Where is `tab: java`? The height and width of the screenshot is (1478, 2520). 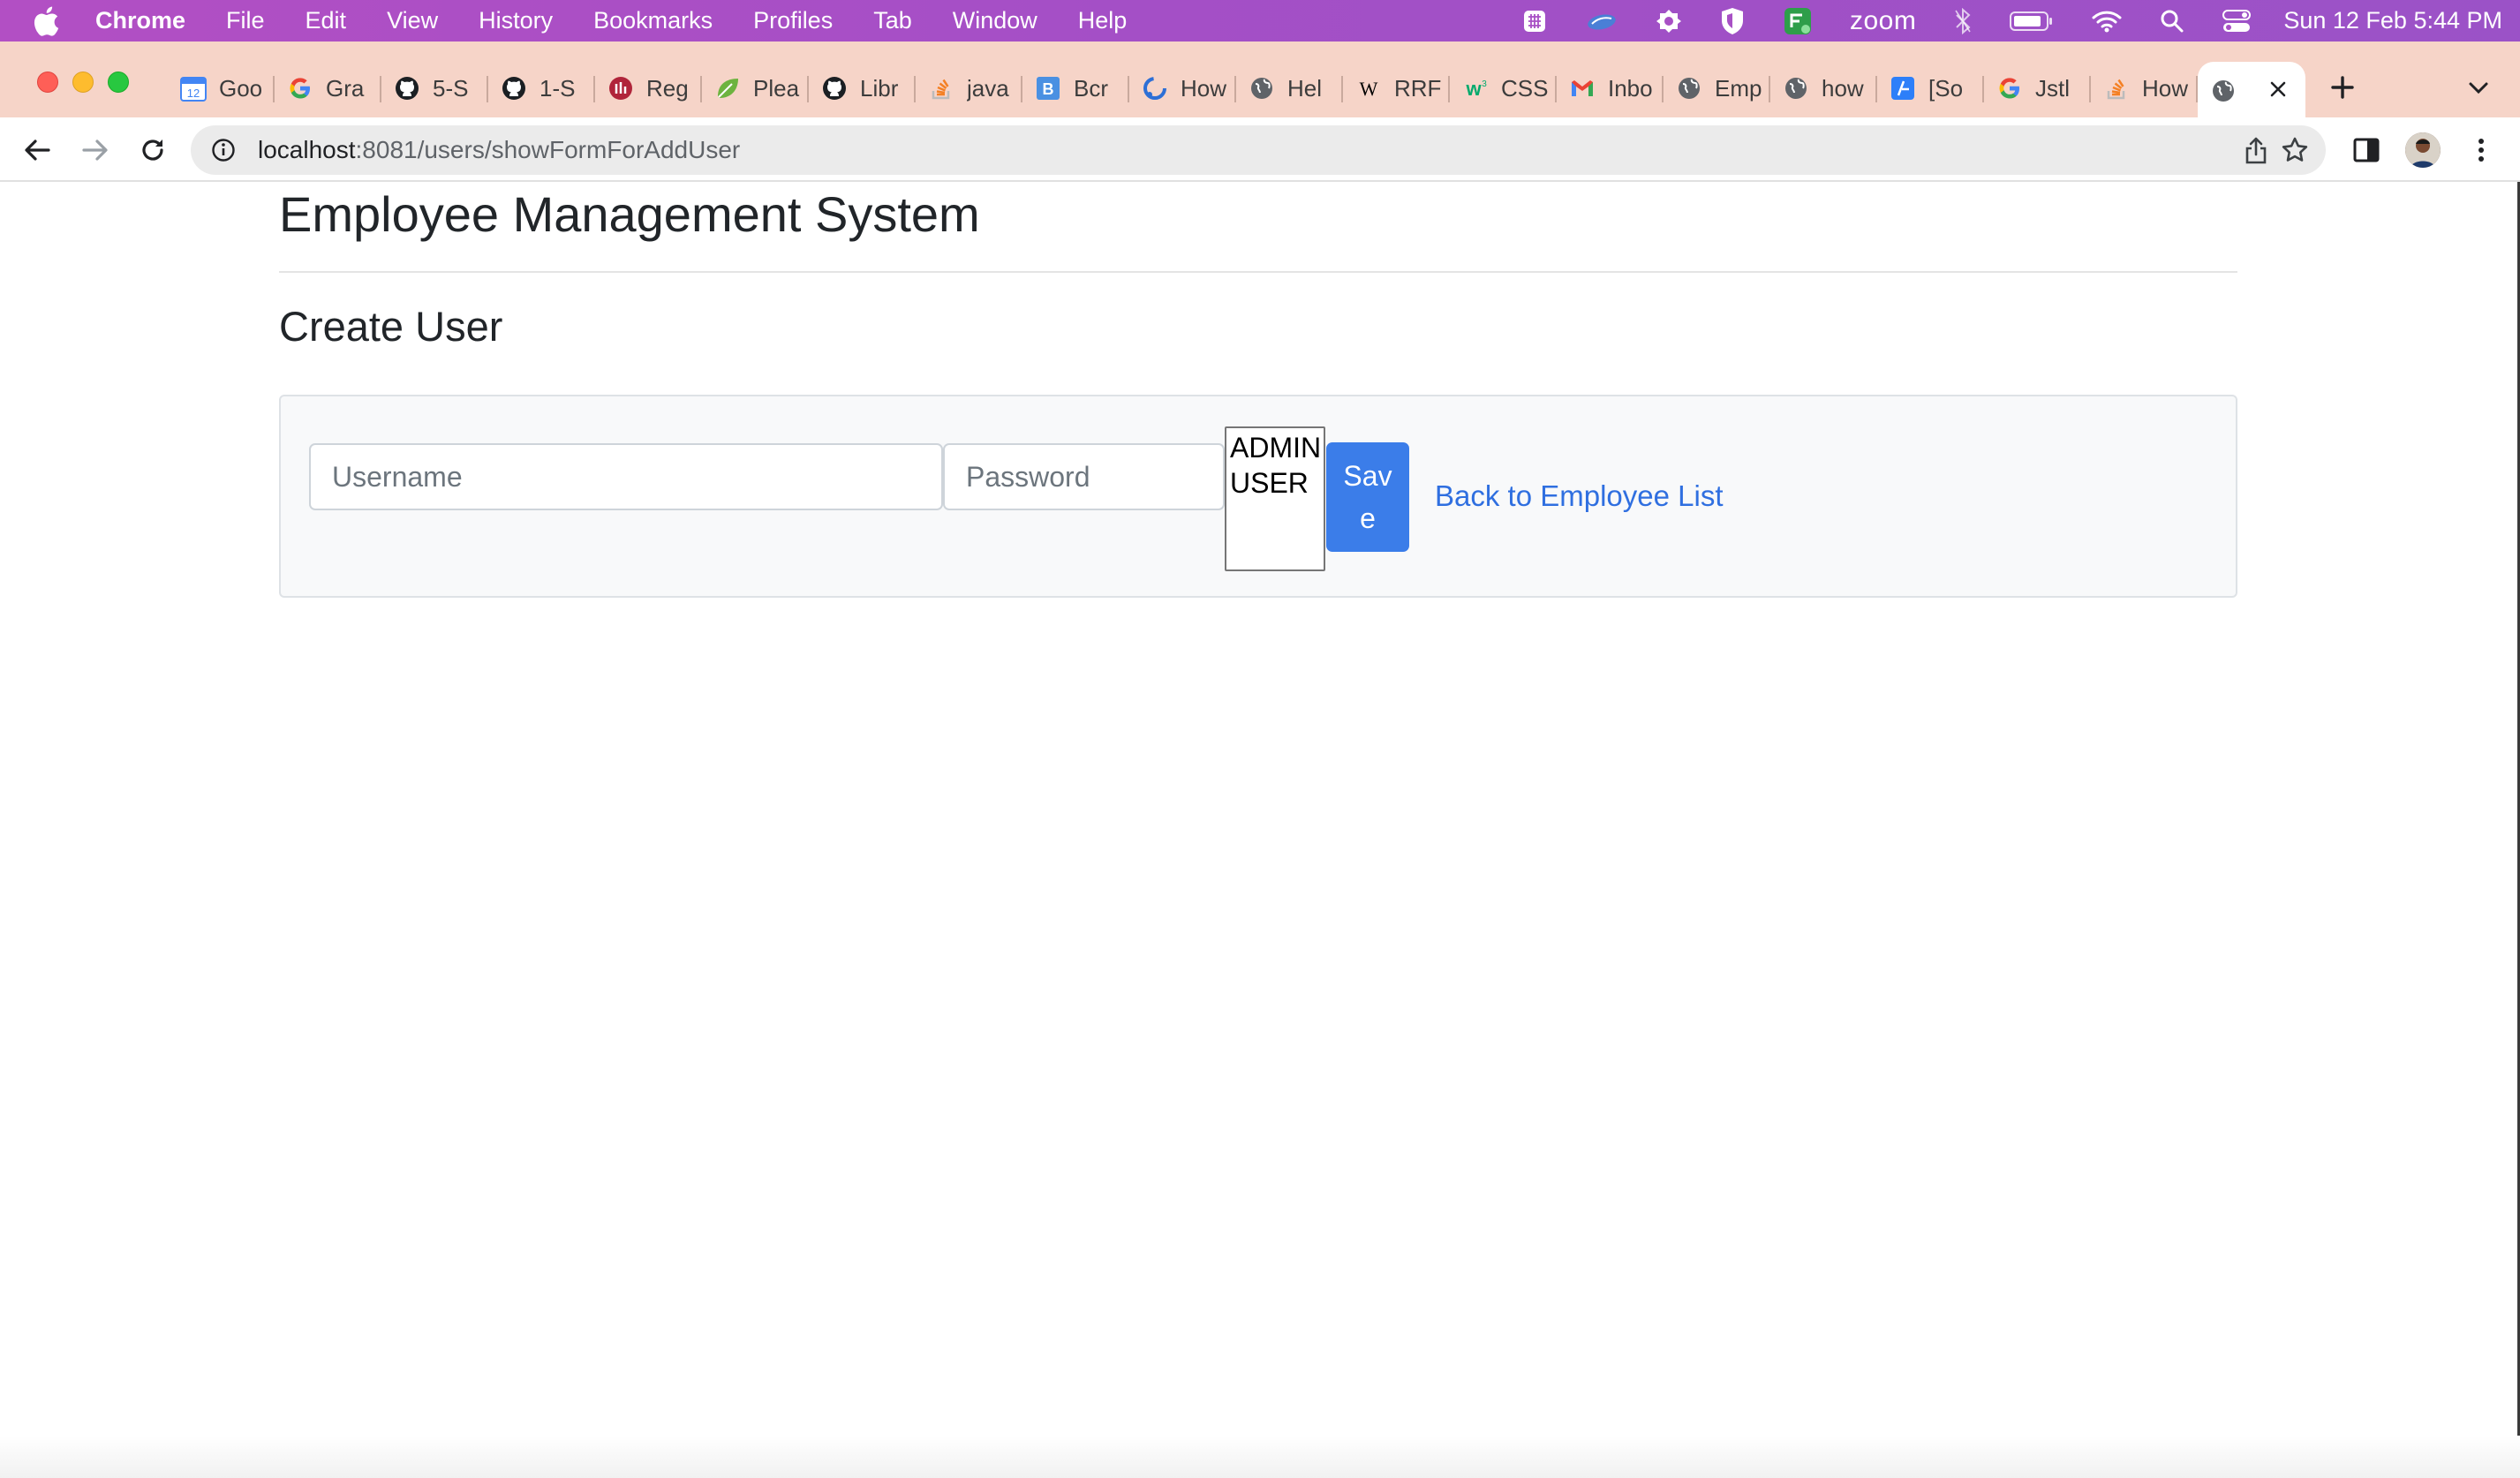
tab: java is located at coordinates (969, 89).